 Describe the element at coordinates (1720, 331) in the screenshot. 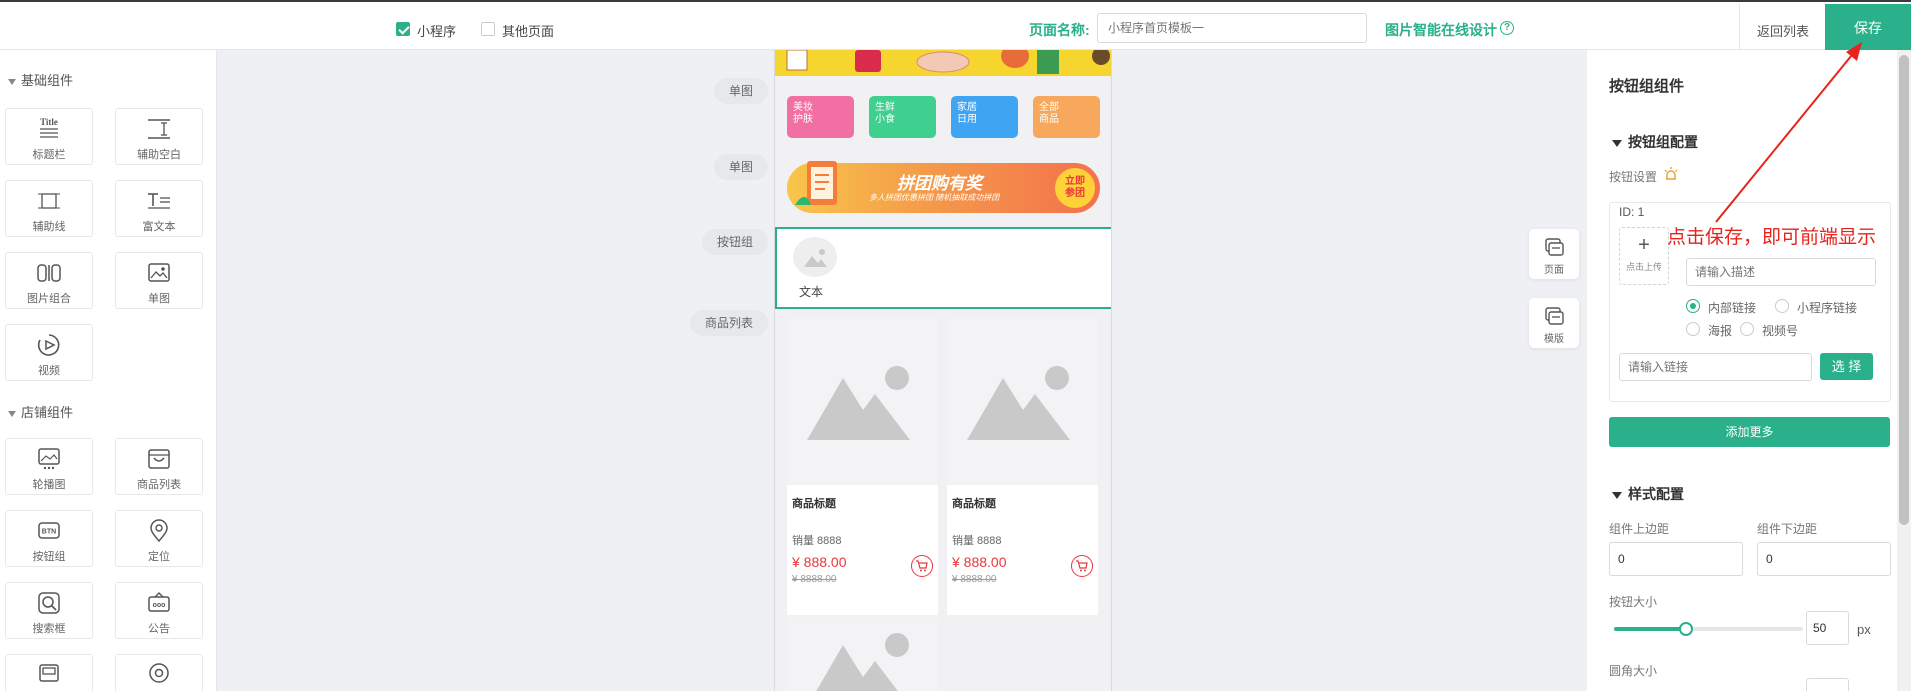

I see `poster-label: 海报` at that location.